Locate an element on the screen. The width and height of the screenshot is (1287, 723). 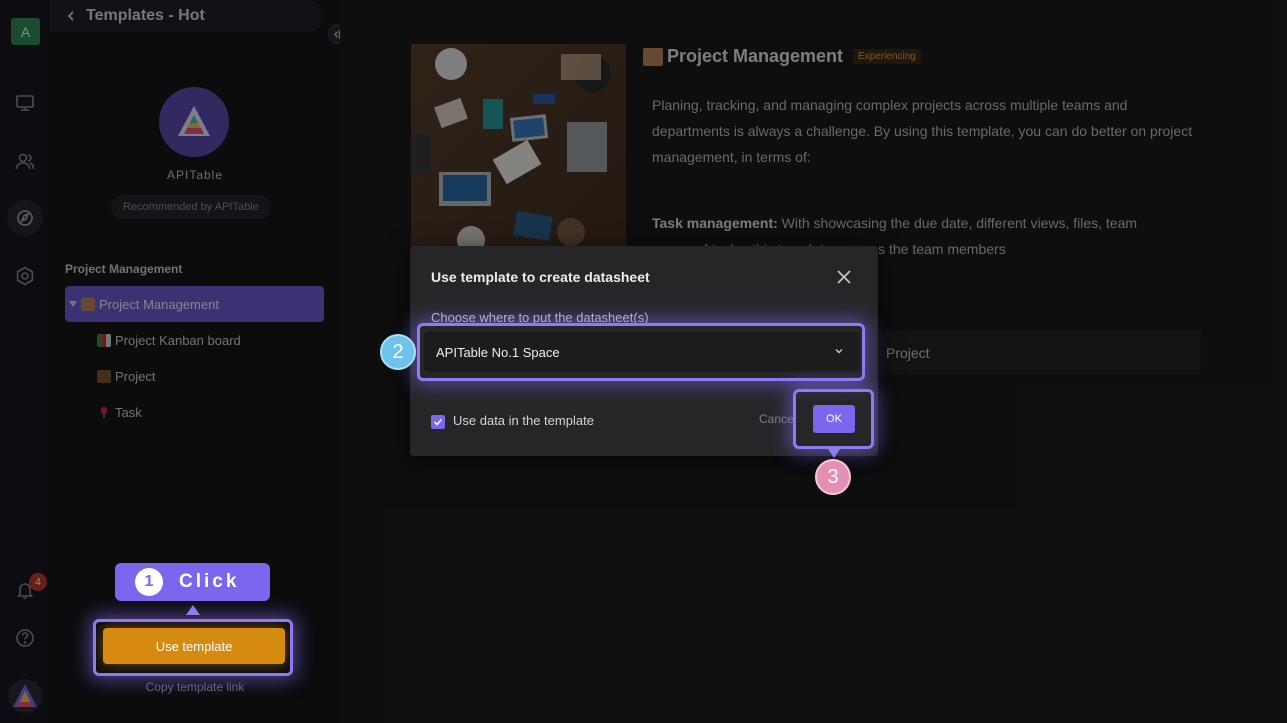
step2-highlight is located at coordinates (641, 352).